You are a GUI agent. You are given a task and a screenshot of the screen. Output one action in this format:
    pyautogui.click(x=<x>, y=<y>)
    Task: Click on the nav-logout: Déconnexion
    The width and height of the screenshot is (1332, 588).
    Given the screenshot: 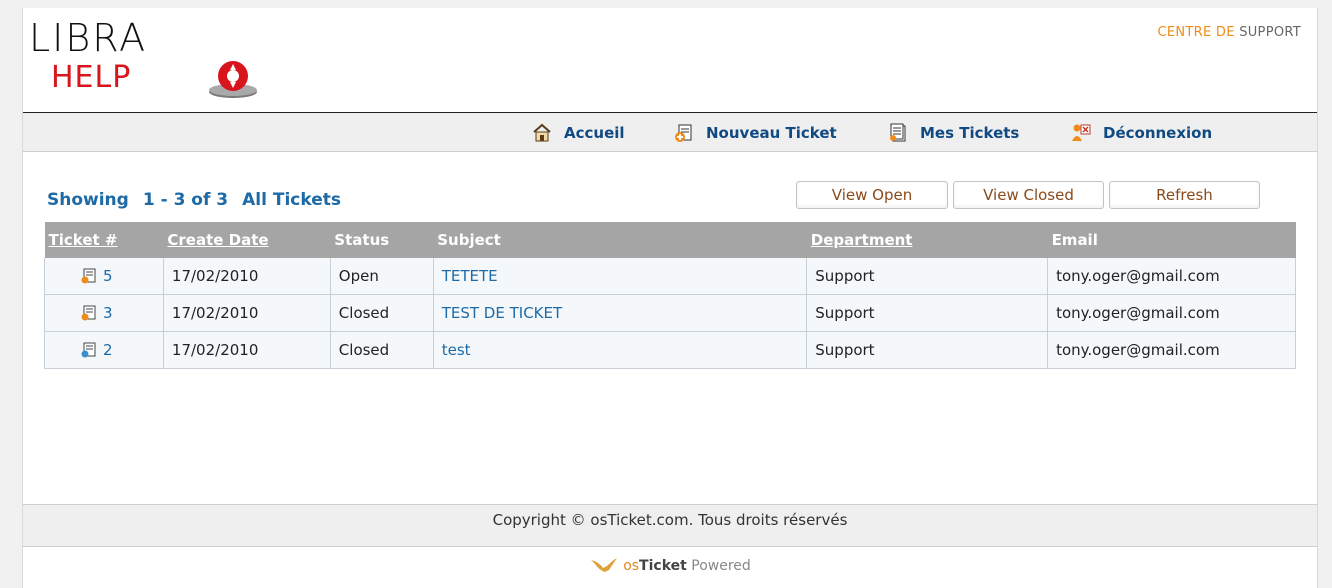 What is the action you would take?
    pyautogui.click(x=1141, y=133)
    